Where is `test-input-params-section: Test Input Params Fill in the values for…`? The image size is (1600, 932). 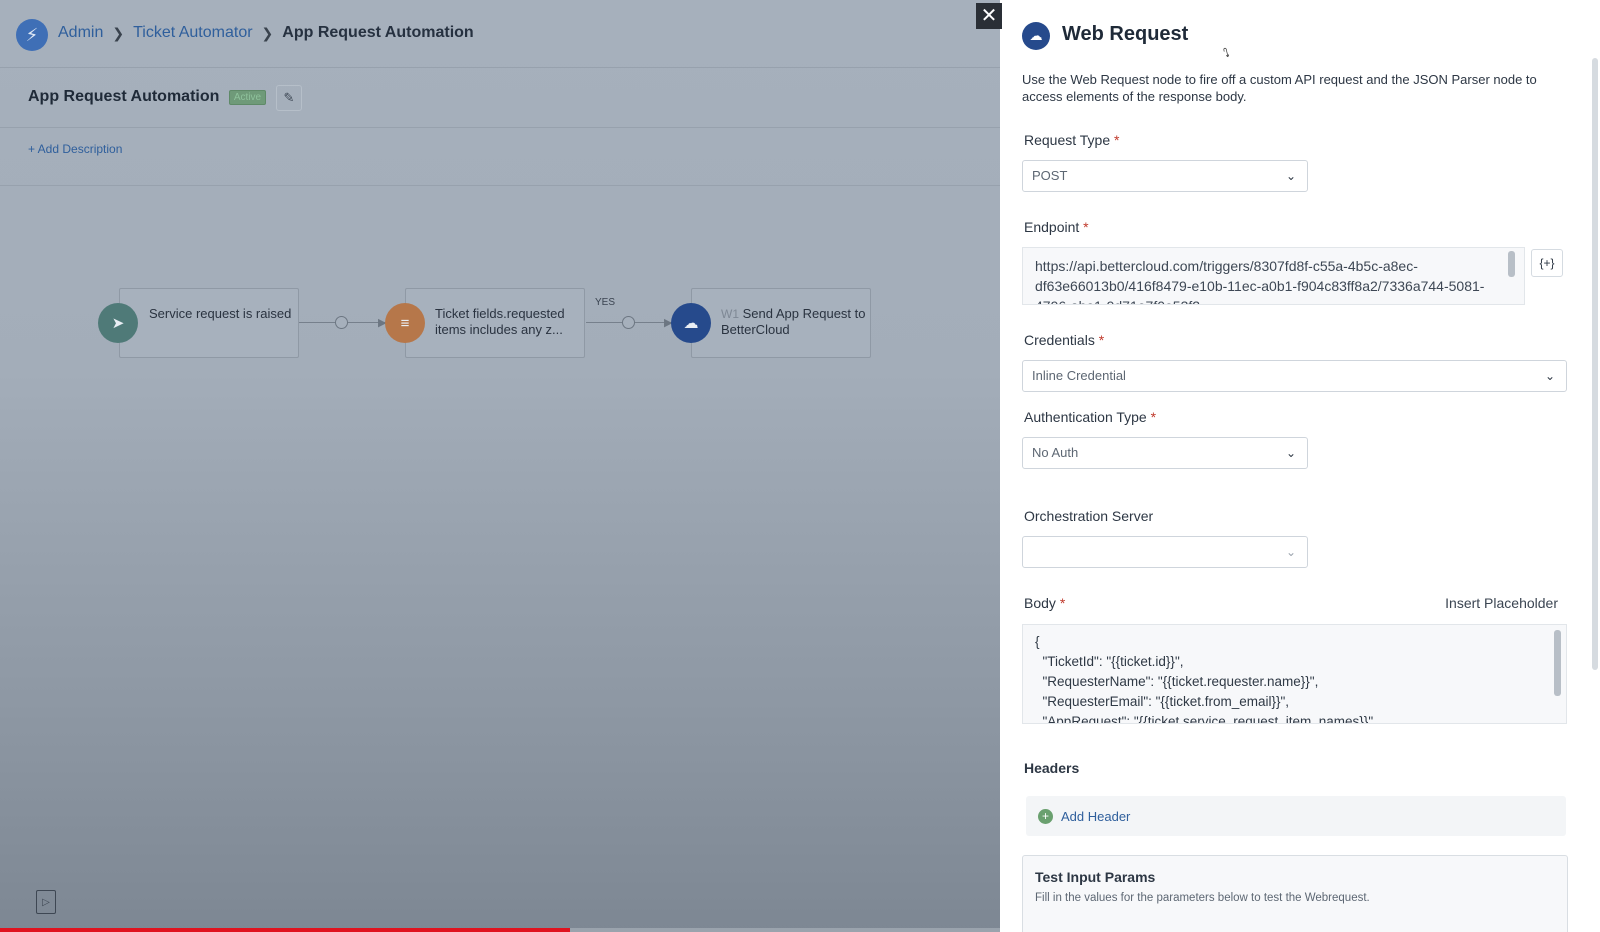 test-input-params-section: Test Input Params Fill in the values for… is located at coordinates (1295, 893).